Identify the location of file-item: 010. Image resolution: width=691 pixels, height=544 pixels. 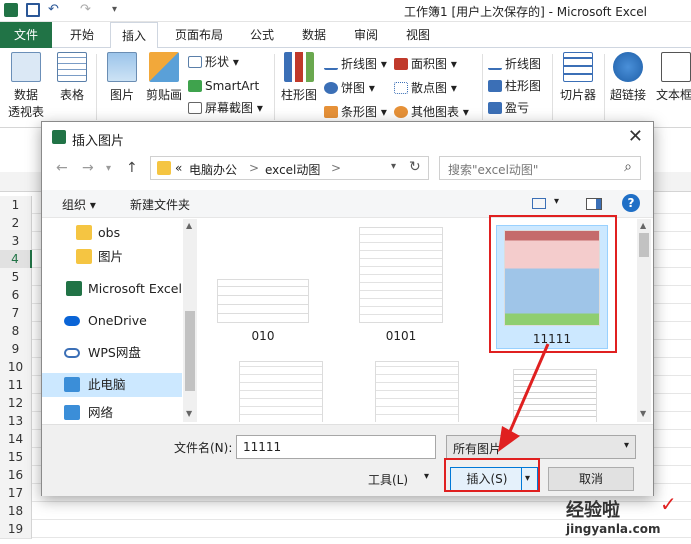
(263, 301).